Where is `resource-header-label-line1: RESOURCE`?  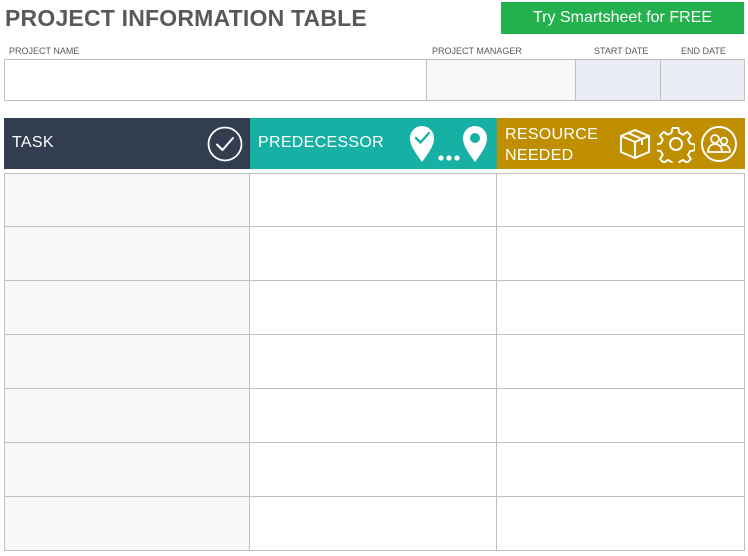
resource-header-label-line1: RESOURCE is located at coordinates (552, 134).